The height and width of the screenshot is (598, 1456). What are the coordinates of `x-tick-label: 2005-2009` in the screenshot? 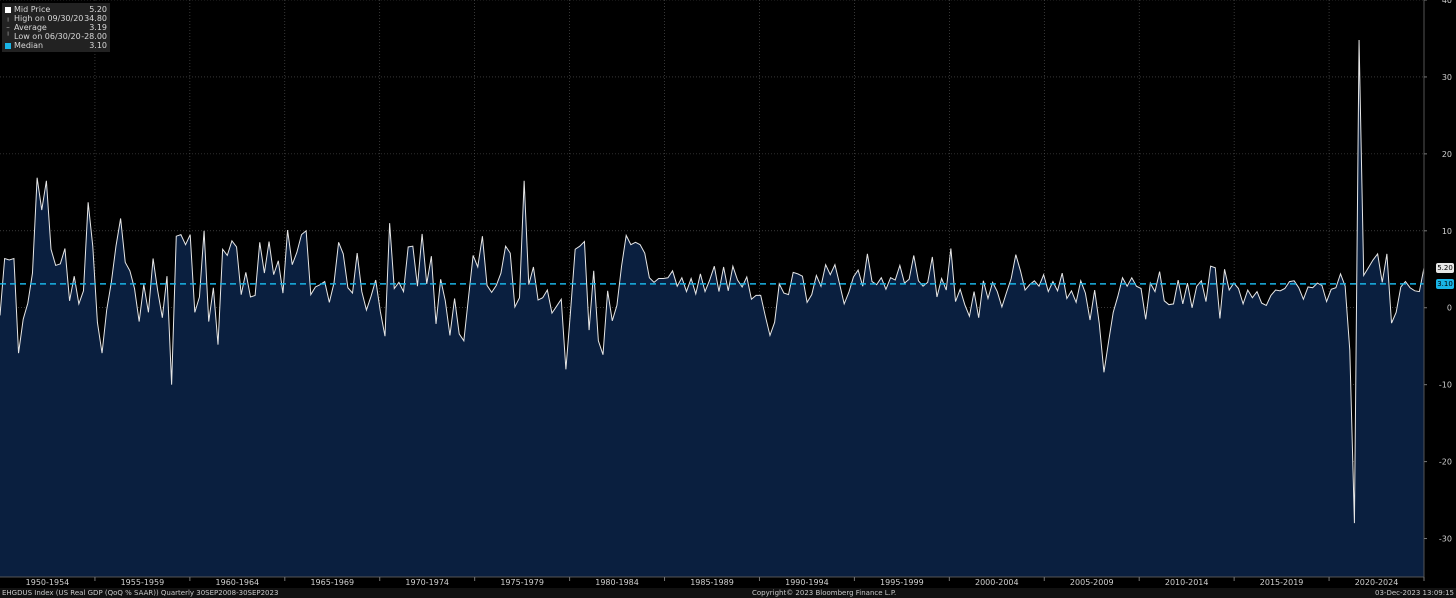 It's located at (1092, 582).